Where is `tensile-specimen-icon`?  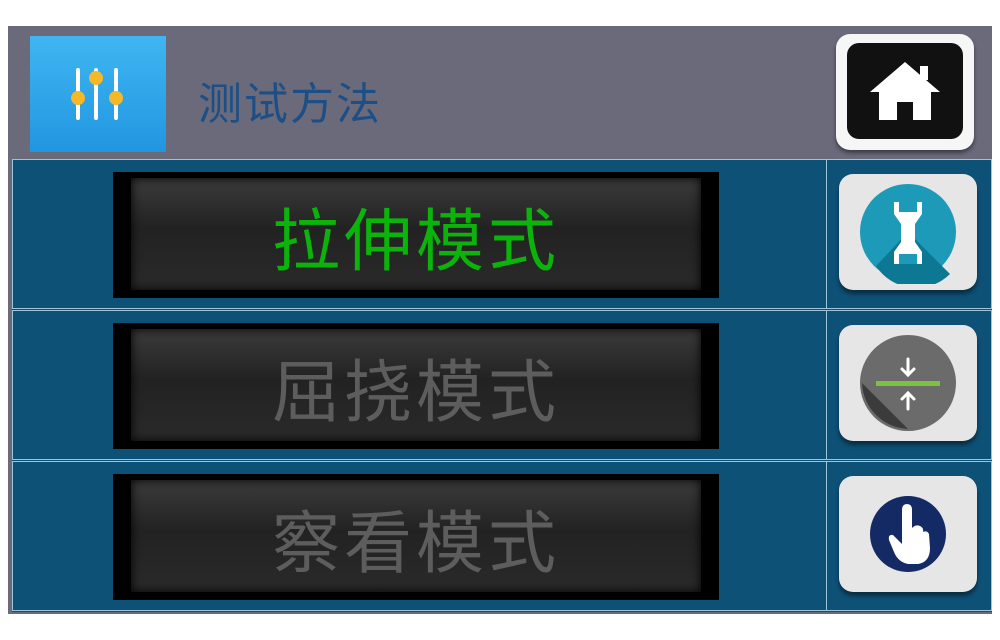
tensile-specimen-icon is located at coordinates (908, 234).